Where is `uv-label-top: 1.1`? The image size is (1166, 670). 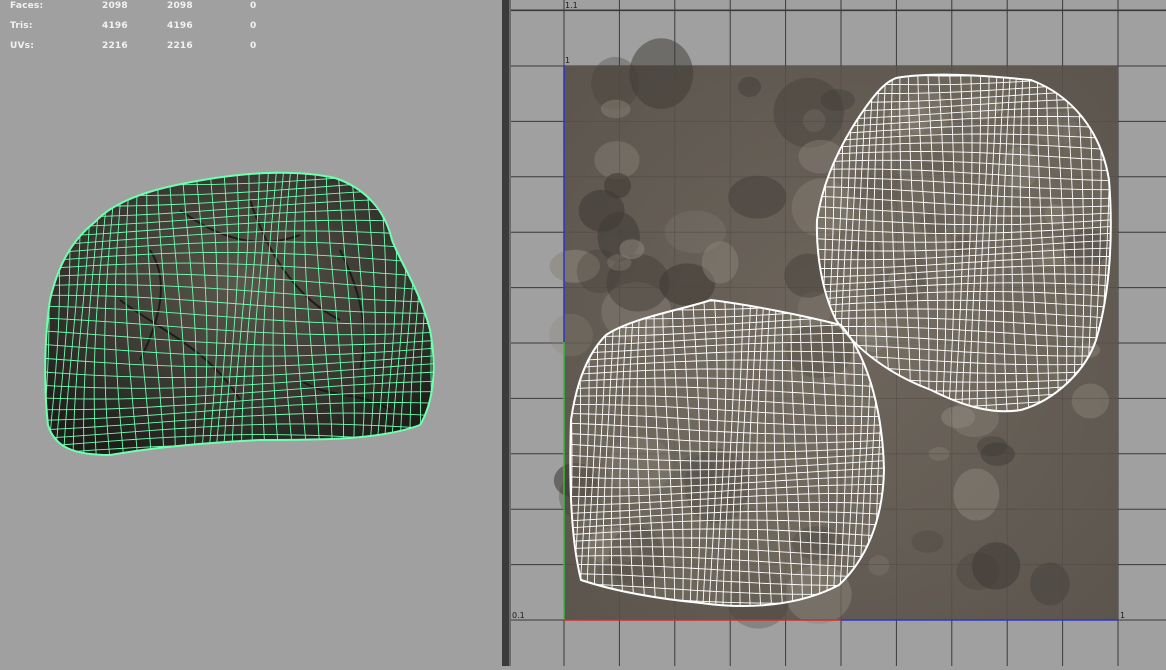 uv-label-top: 1.1 is located at coordinates (571, 5).